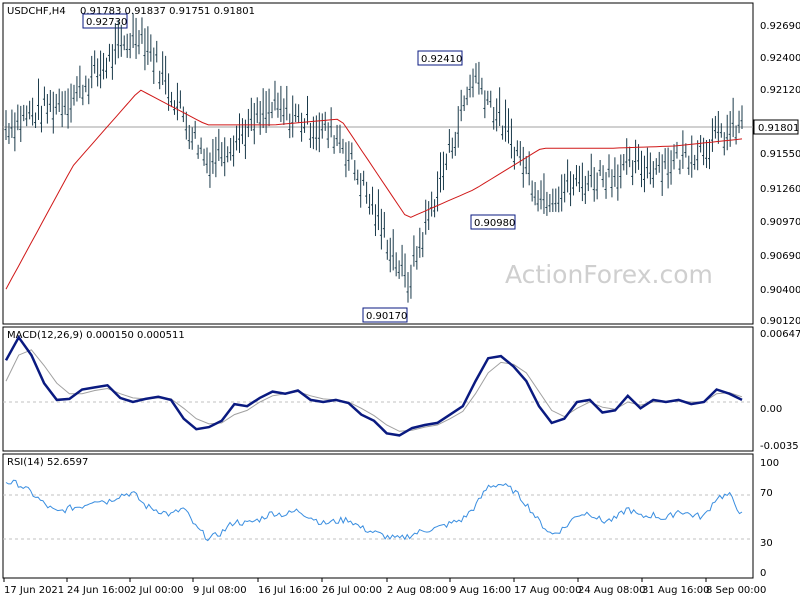 The image size is (800, 604). I want to click on price-tick-label: 0.91260, so click(780, 189).